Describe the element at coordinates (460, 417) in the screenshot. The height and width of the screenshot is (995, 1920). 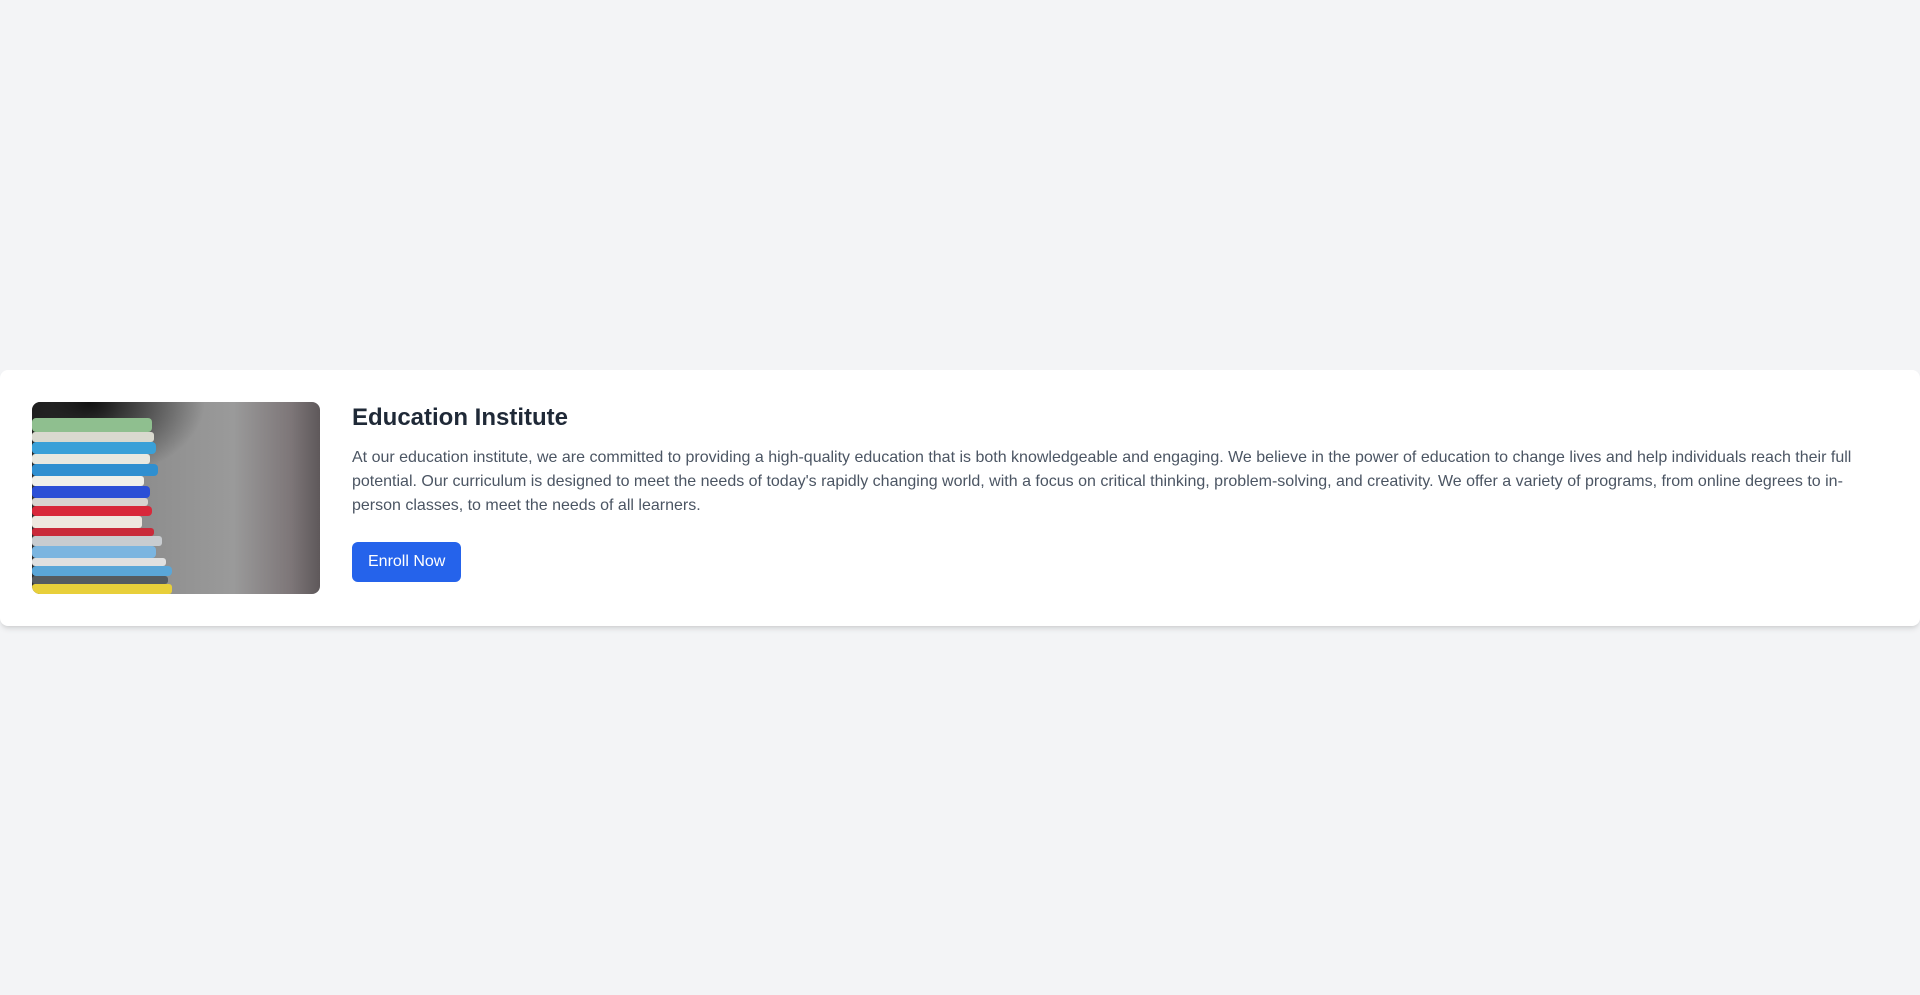
I see `card-title: Education Institute` at that location.